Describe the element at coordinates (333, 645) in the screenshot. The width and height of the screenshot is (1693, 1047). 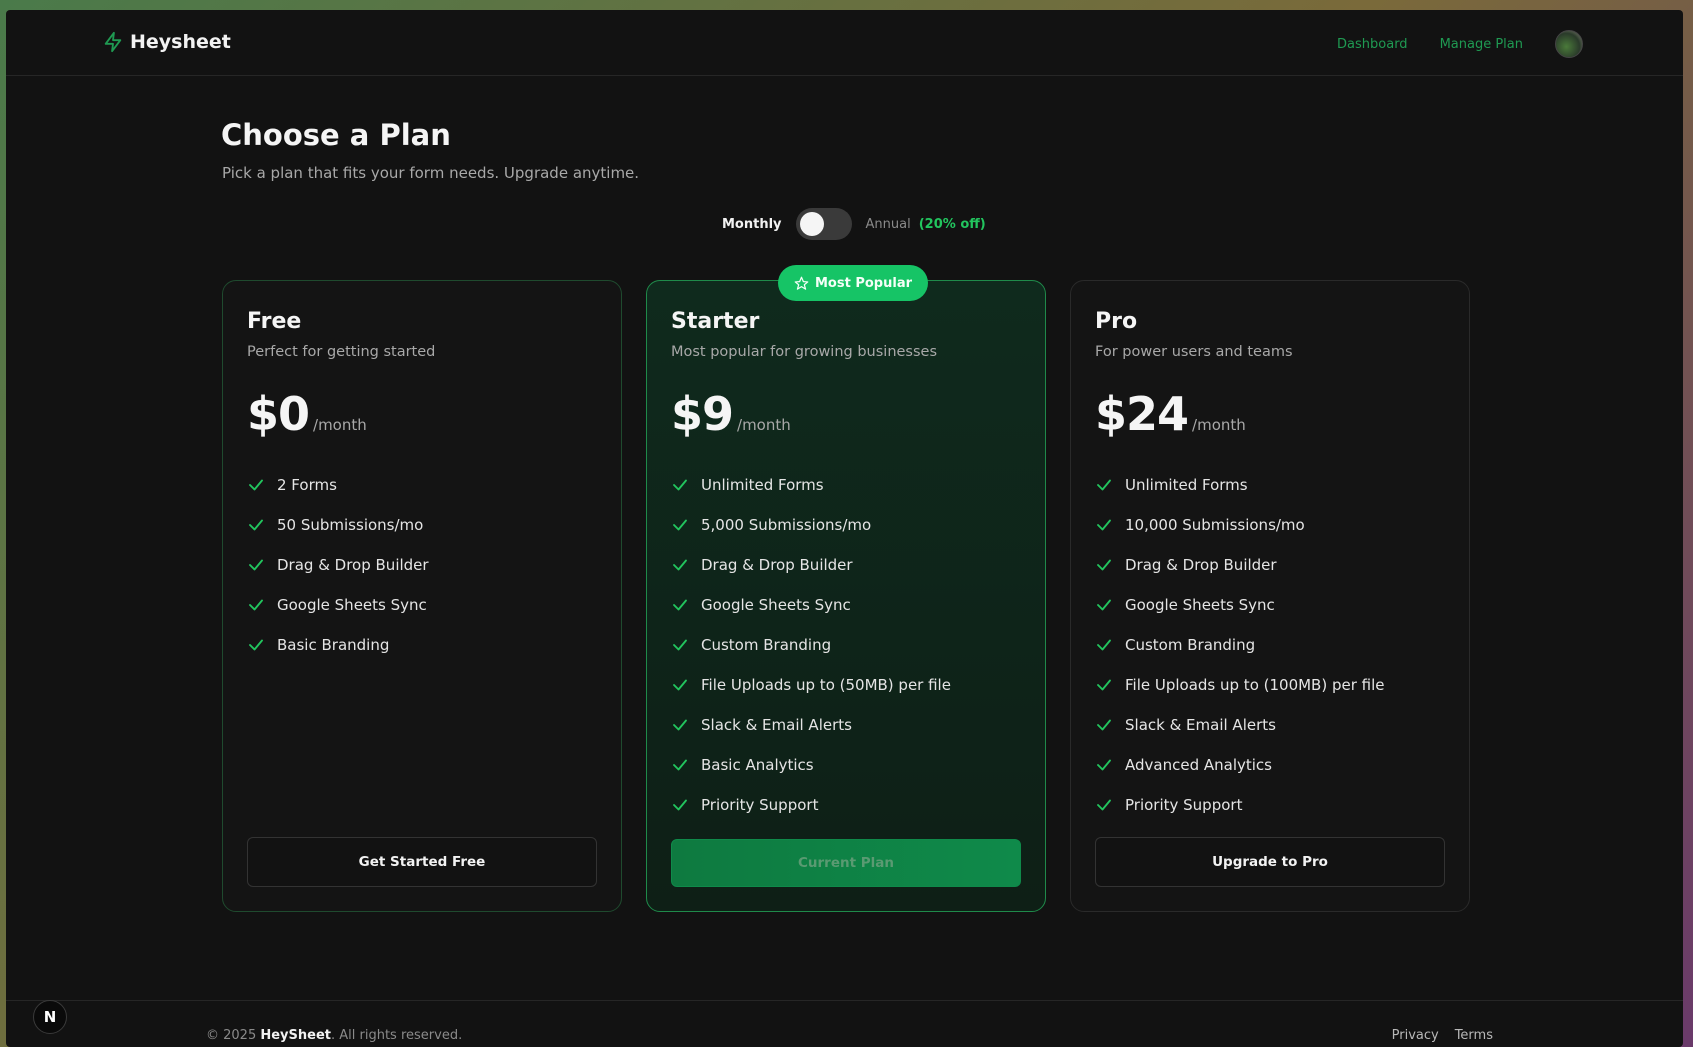
I see `feature-label: Basic Branding` at that location.